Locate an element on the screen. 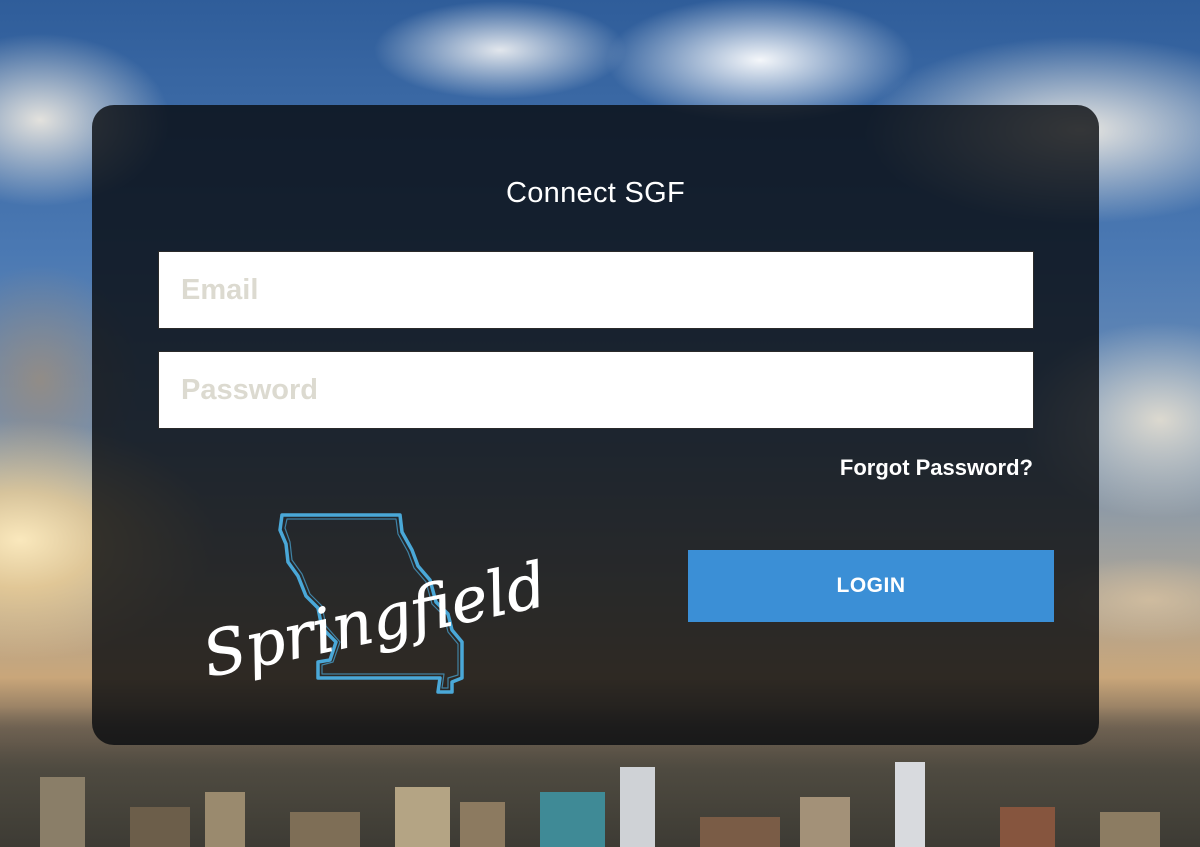  password-field is located at coordinates (596, 390).